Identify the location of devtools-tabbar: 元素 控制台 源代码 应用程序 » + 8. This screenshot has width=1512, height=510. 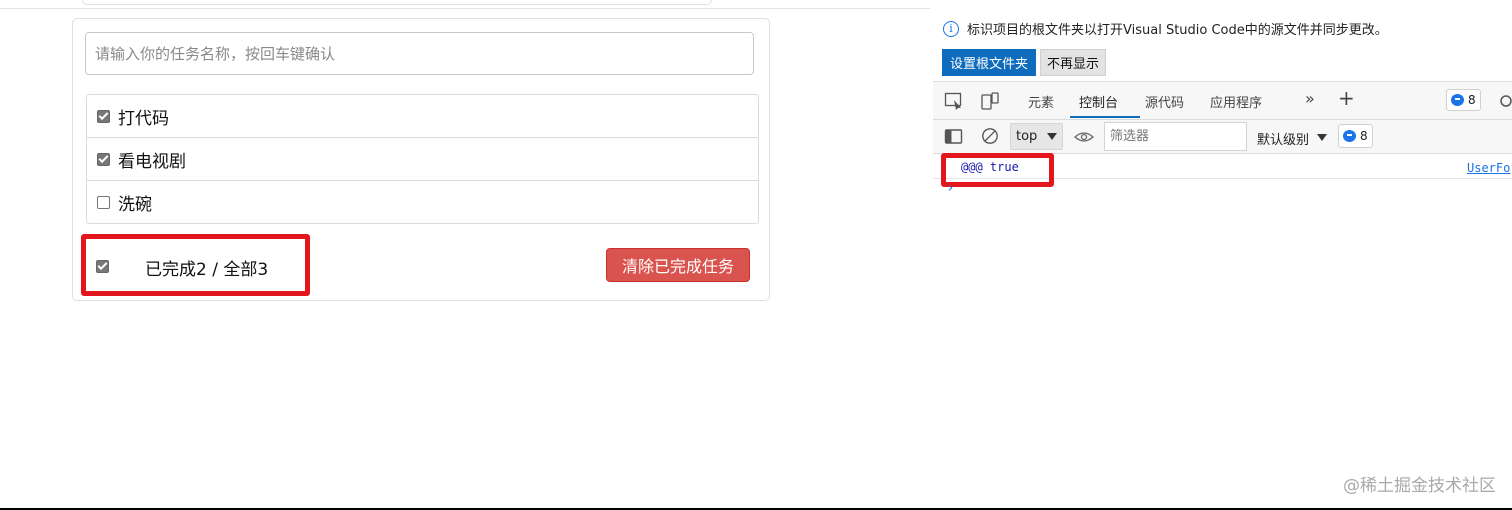
(1222, 100).